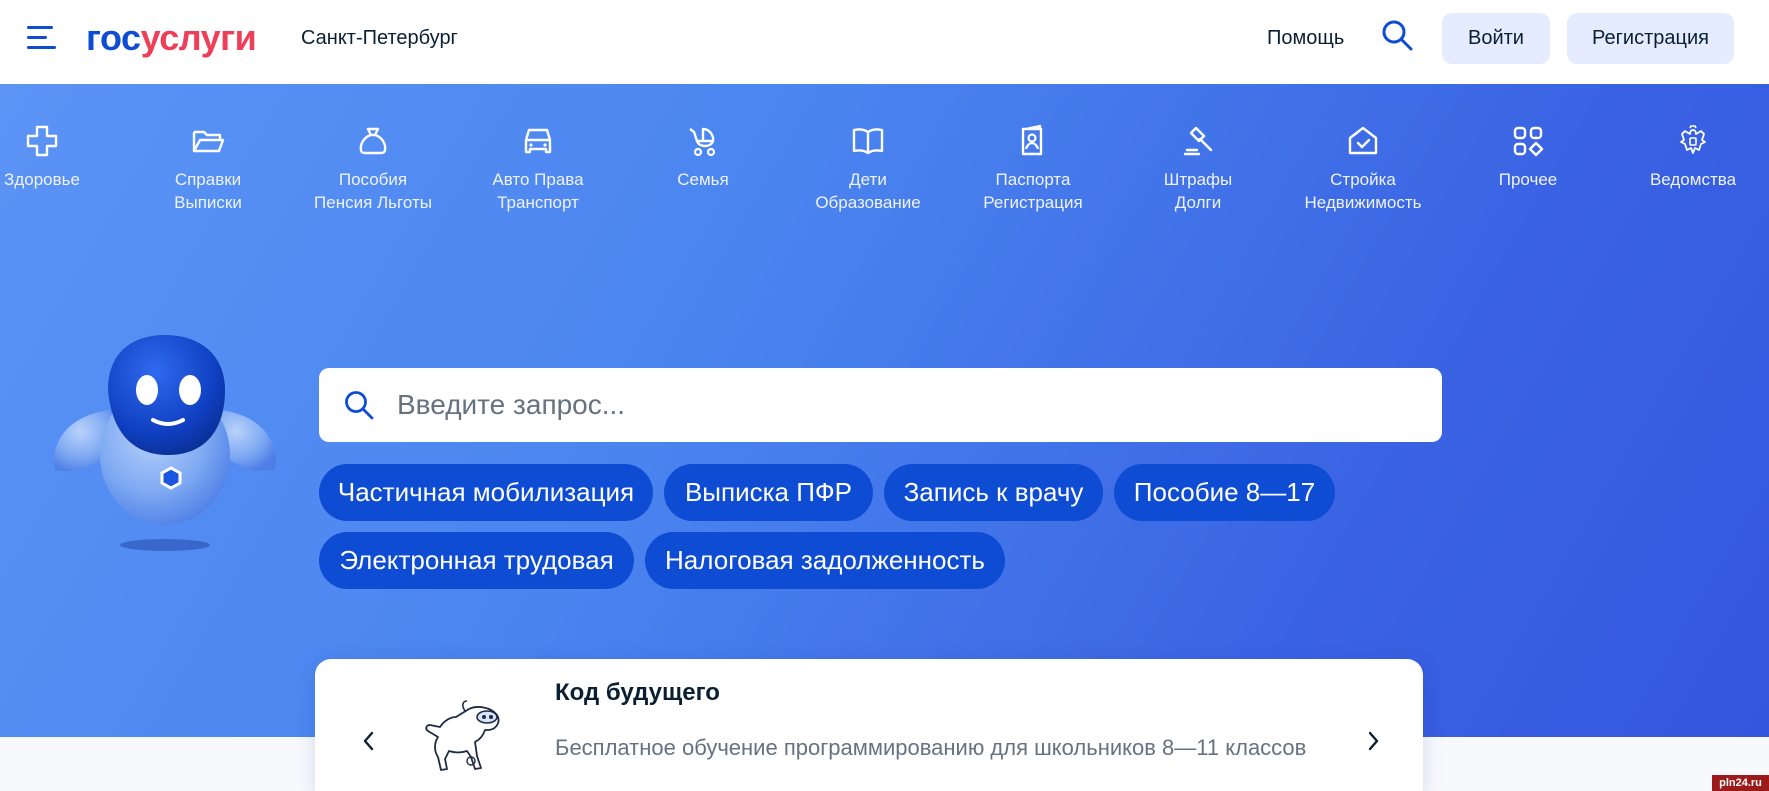 This screenshot has height=791, width=1769. I want to click on book-icon, so click(868, 141).